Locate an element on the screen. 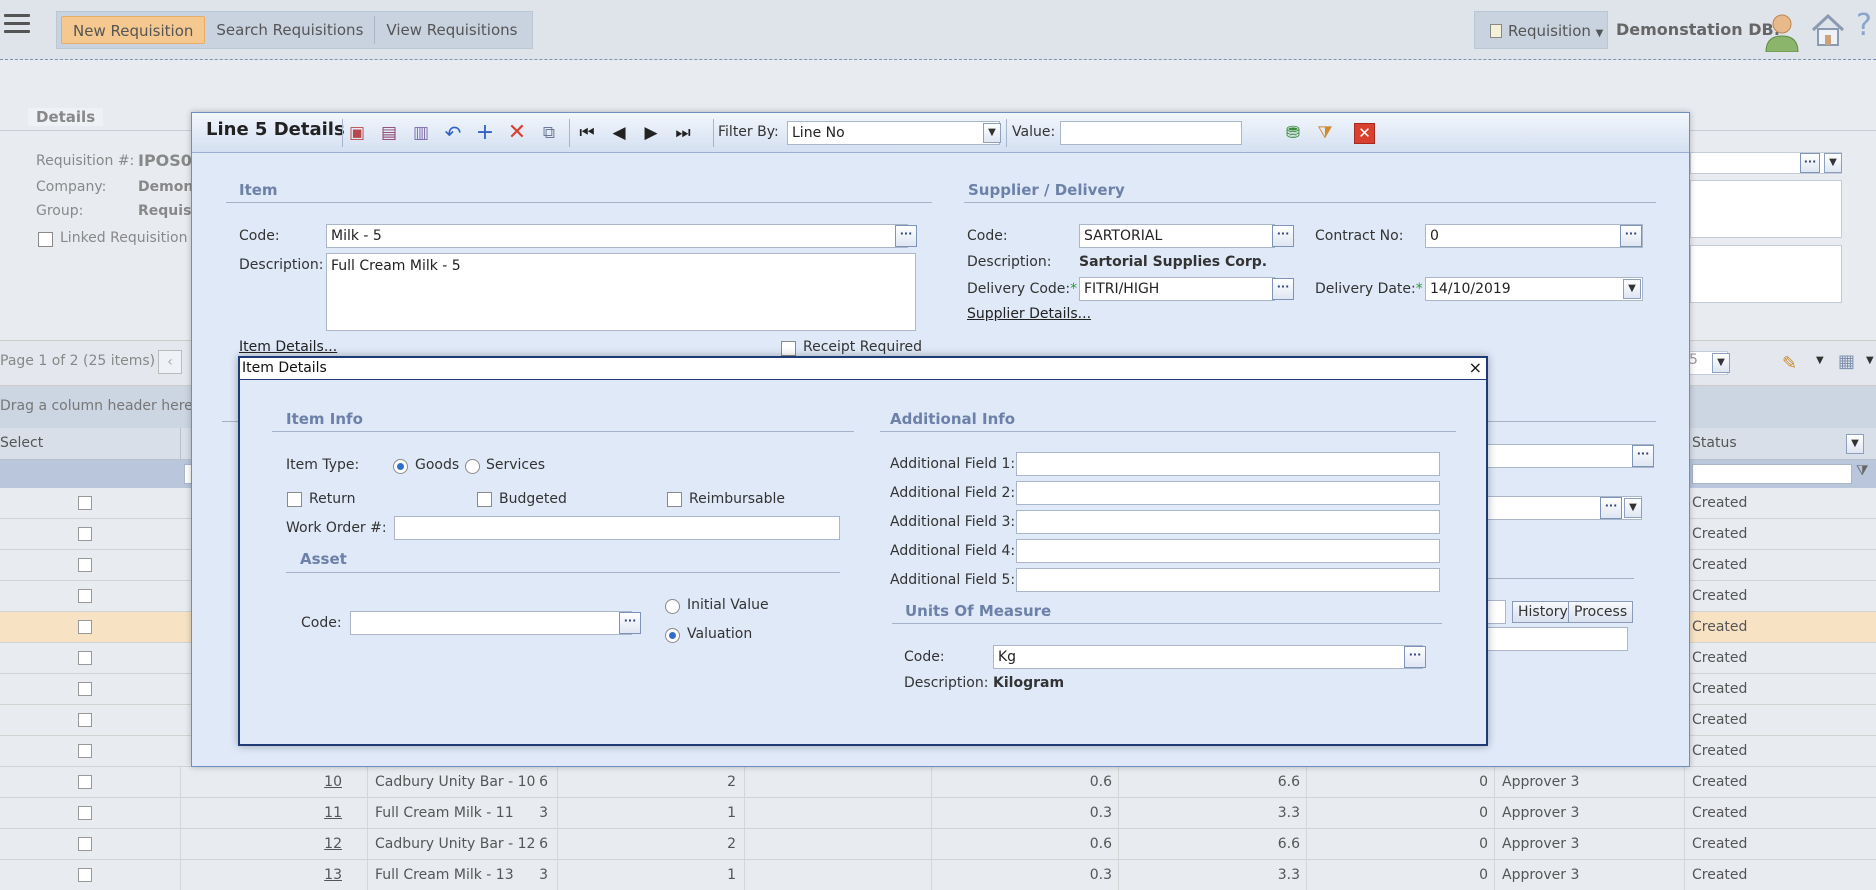 The height and width of the screenshot is (890, 1876). asset-code-input is located at coordinates (491, 623).